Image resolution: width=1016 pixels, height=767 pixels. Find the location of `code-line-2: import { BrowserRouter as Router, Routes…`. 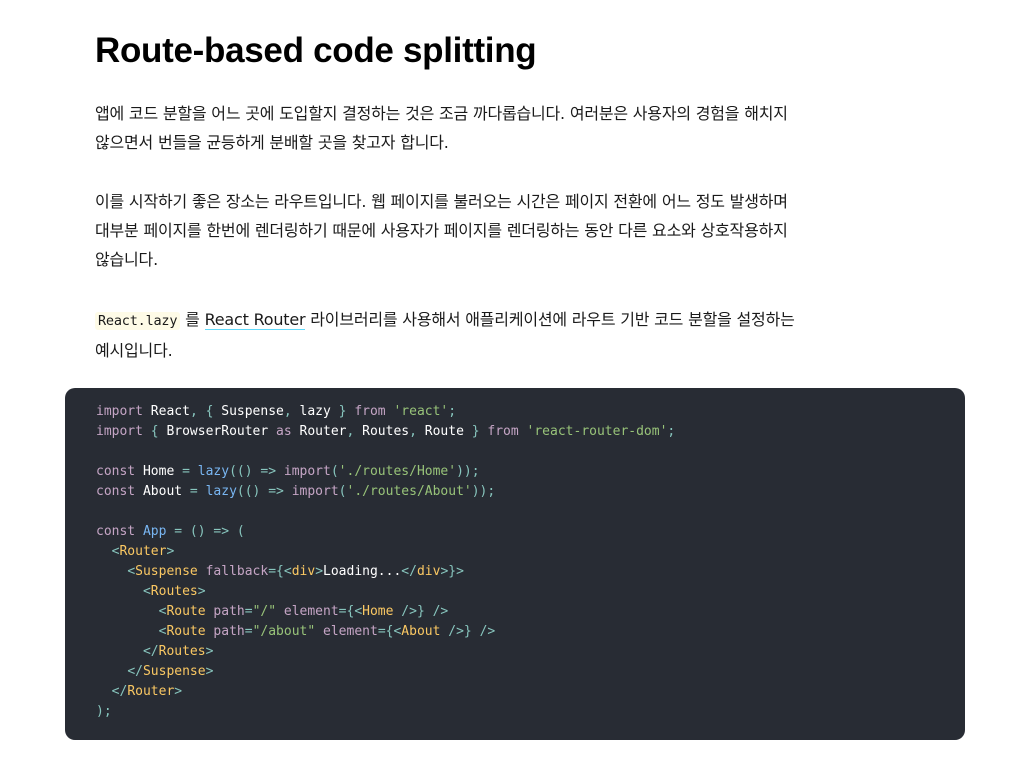

code-line-2: import { BrowserRouter as Router, Routes… is located at coordinates (386, 431).